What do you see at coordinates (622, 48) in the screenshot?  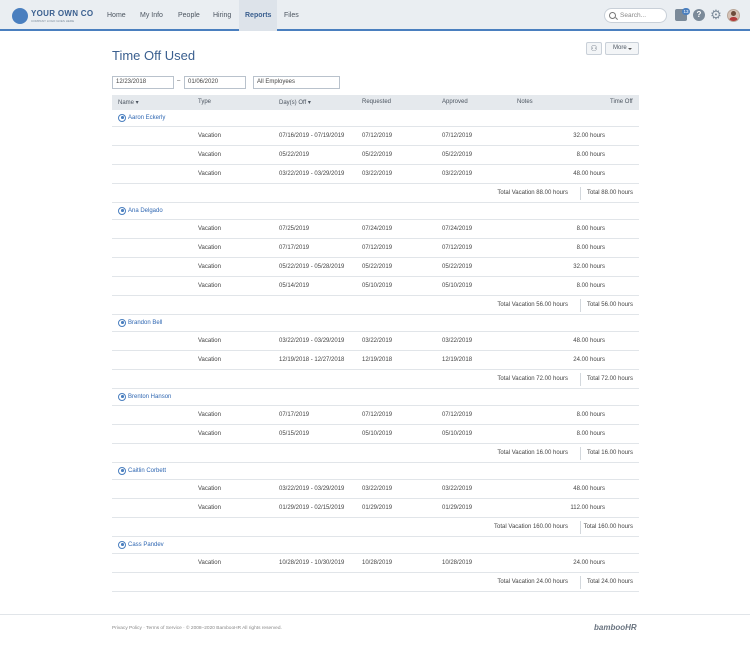 I see `more-button: More` at bounding box center [622, 48].